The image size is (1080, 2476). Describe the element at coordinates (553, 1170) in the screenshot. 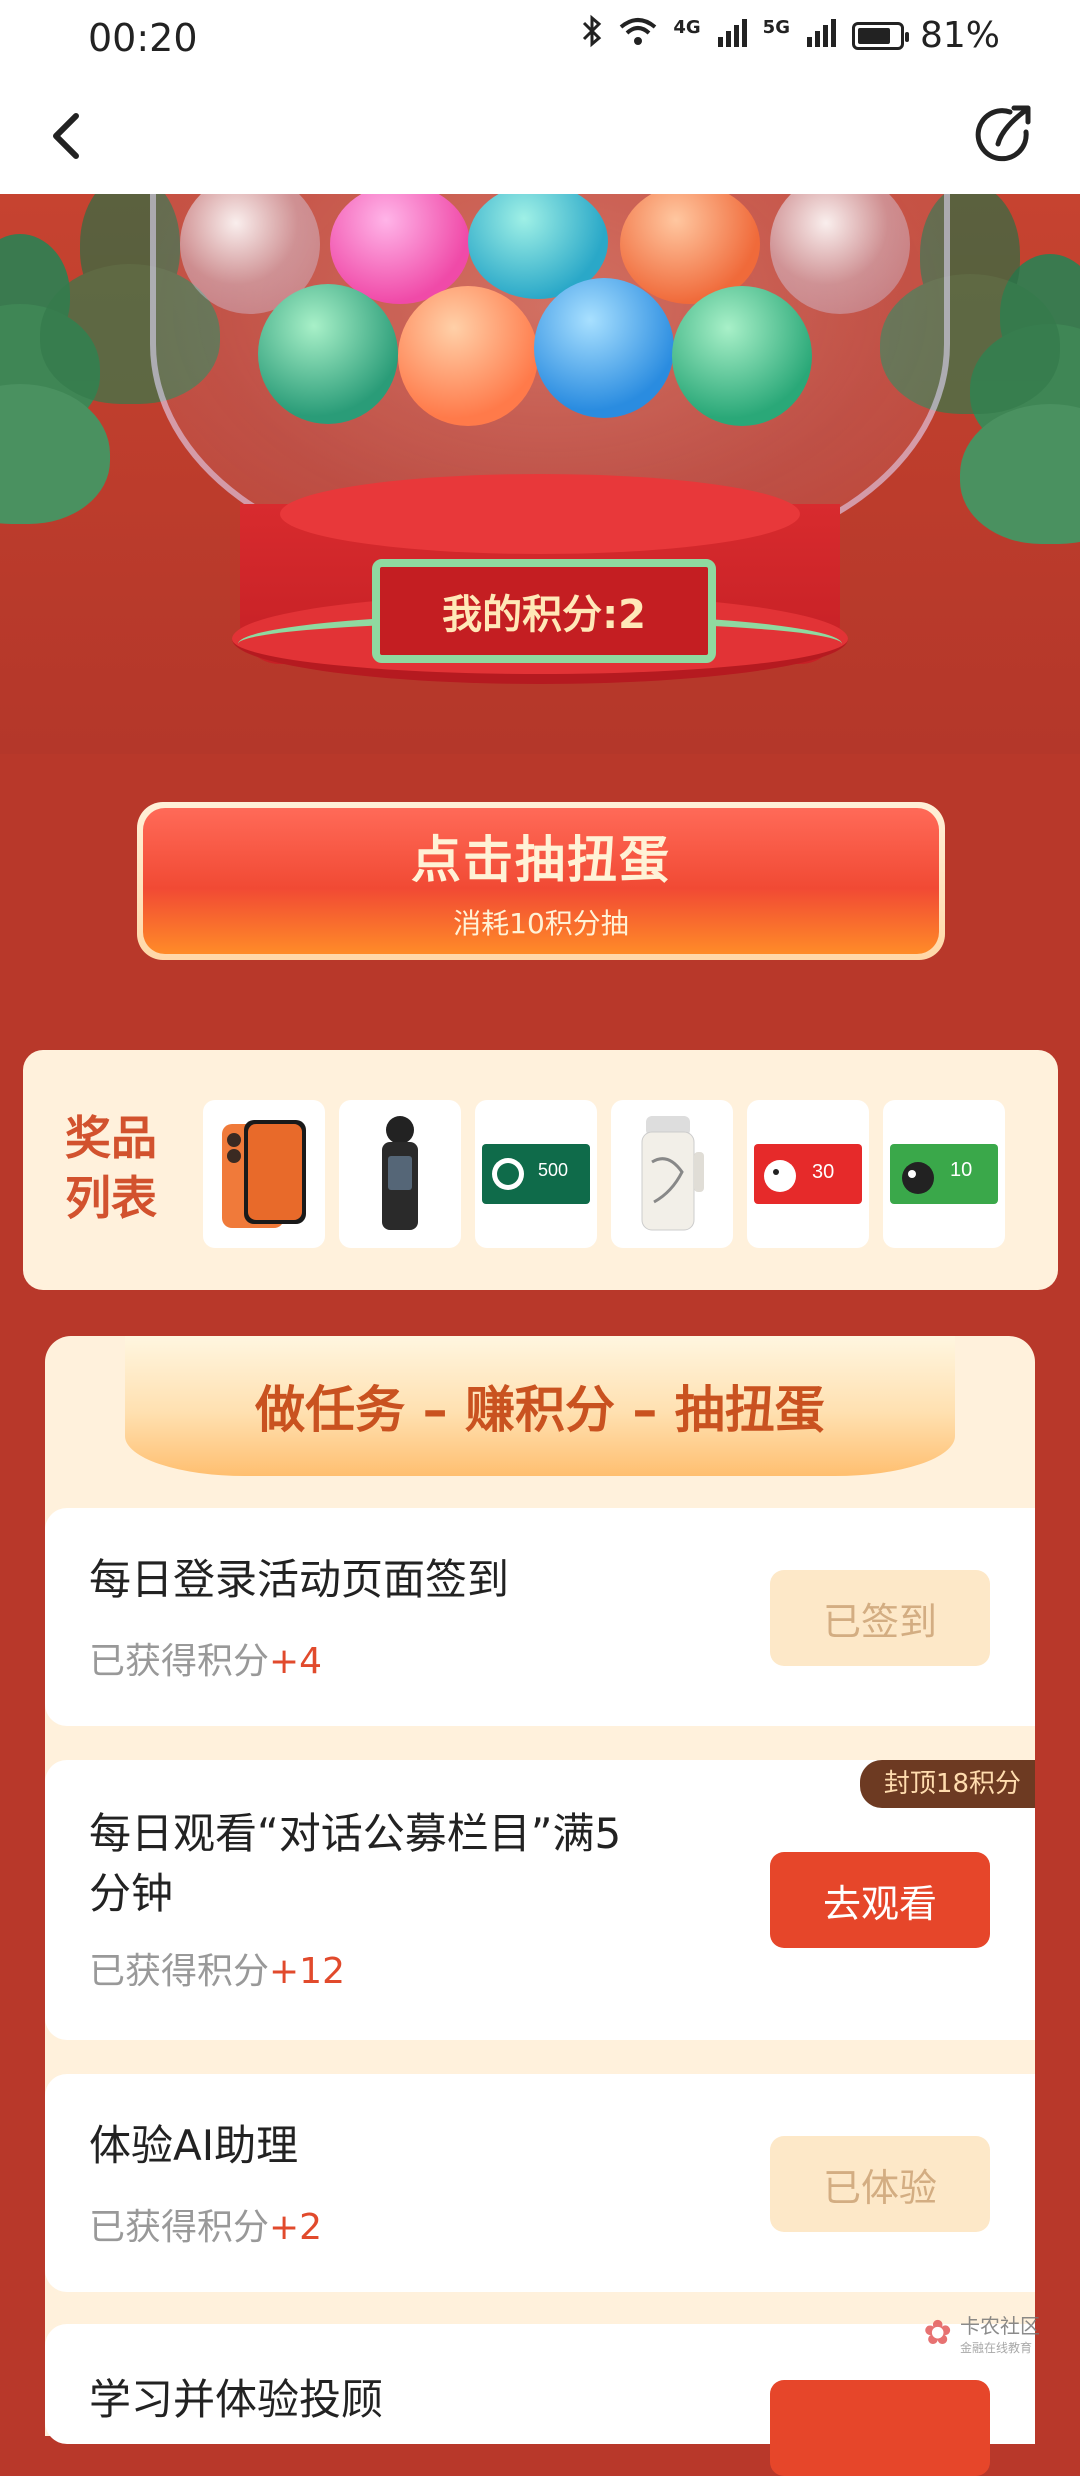

I see `starbucks-card-value: 500` at that location.